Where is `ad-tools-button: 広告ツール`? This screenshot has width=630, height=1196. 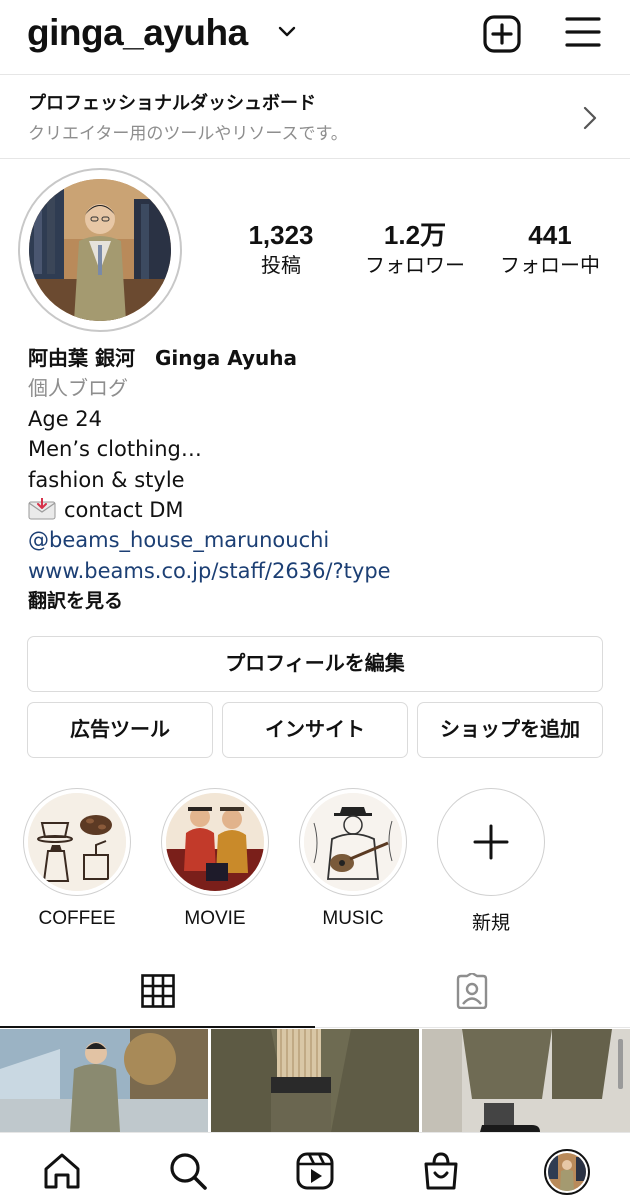
ad-tools-button: 広告ツール is located at coordinates (120, 730).